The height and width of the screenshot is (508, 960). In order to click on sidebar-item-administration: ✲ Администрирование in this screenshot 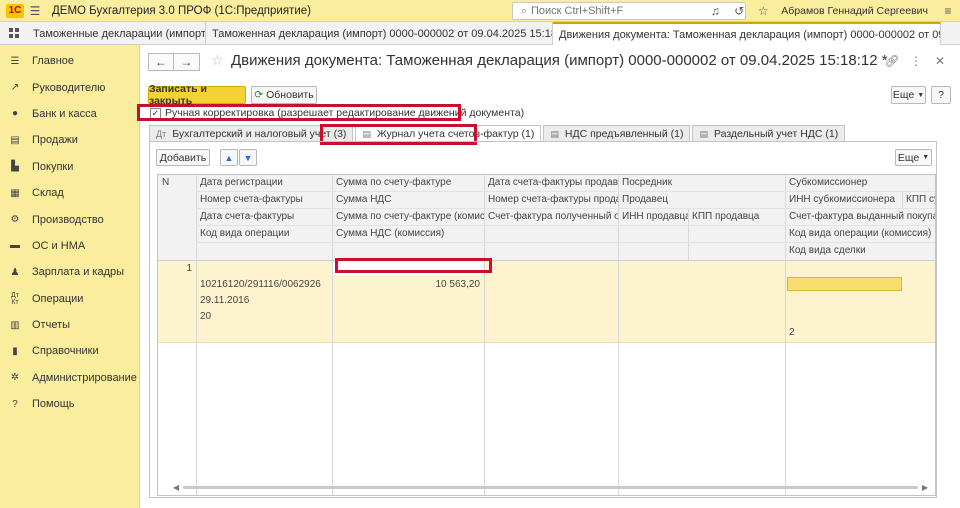, I will do `click(69, 378)`.